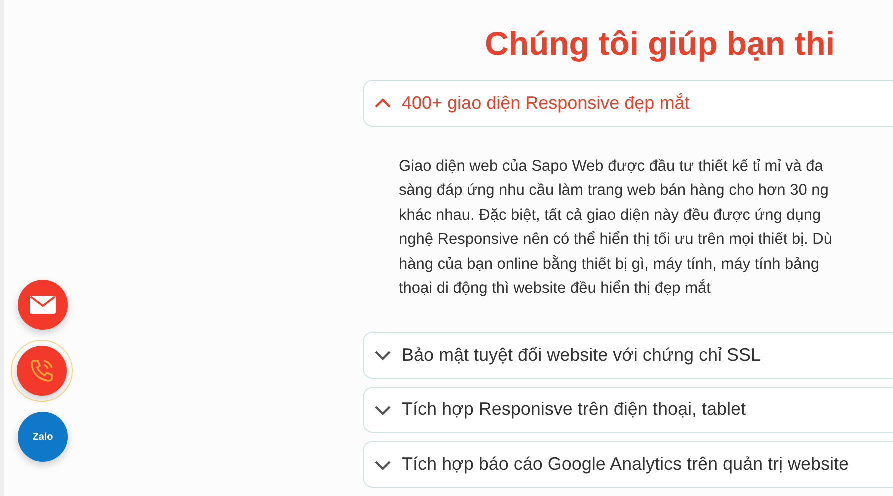 Image resolution: width=893 pixels, height=496 pixels. I want to click on answer-text: nghệ Responsive nên có thể hiển thị tối ưu trên mọi thiết bị. Dù, so click(616, 240).